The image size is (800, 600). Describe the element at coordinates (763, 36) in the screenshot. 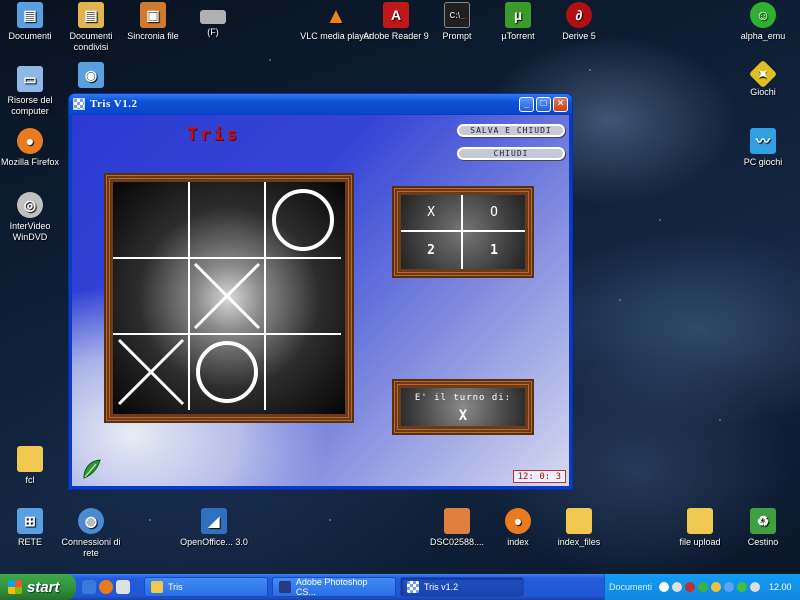

I see `desktop-icon-label: alpha_emu` at that location.